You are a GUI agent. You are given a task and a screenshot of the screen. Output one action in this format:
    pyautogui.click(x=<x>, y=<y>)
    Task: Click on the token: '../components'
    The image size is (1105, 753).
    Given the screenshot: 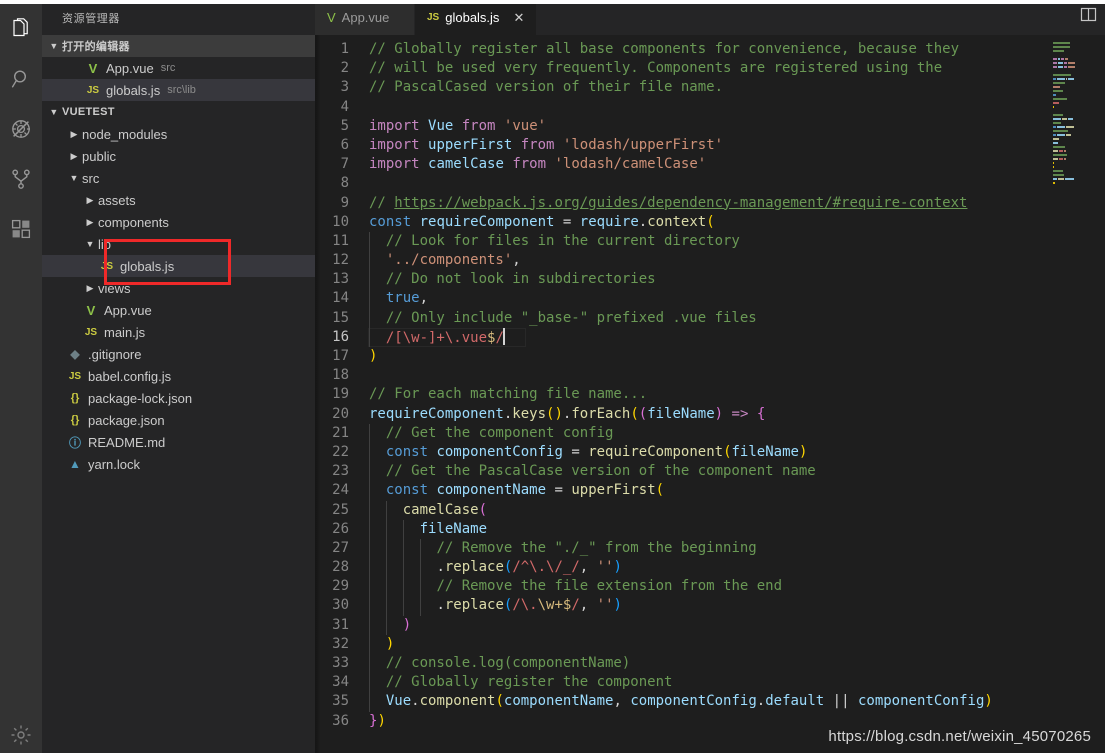 What is the action you would take?
    pyautogui.click(x=449, y=260)
    